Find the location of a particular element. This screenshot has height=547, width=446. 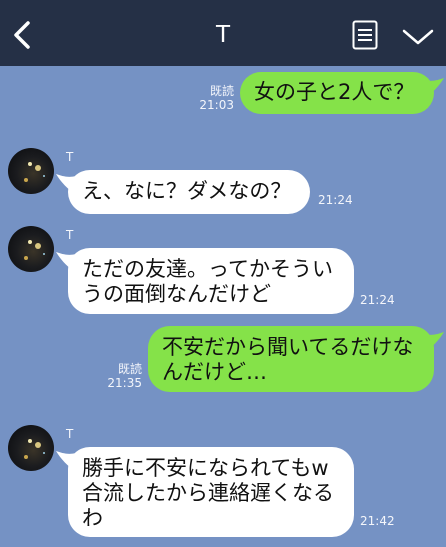

chevron-down-icon is located at coordinates (418, 37).